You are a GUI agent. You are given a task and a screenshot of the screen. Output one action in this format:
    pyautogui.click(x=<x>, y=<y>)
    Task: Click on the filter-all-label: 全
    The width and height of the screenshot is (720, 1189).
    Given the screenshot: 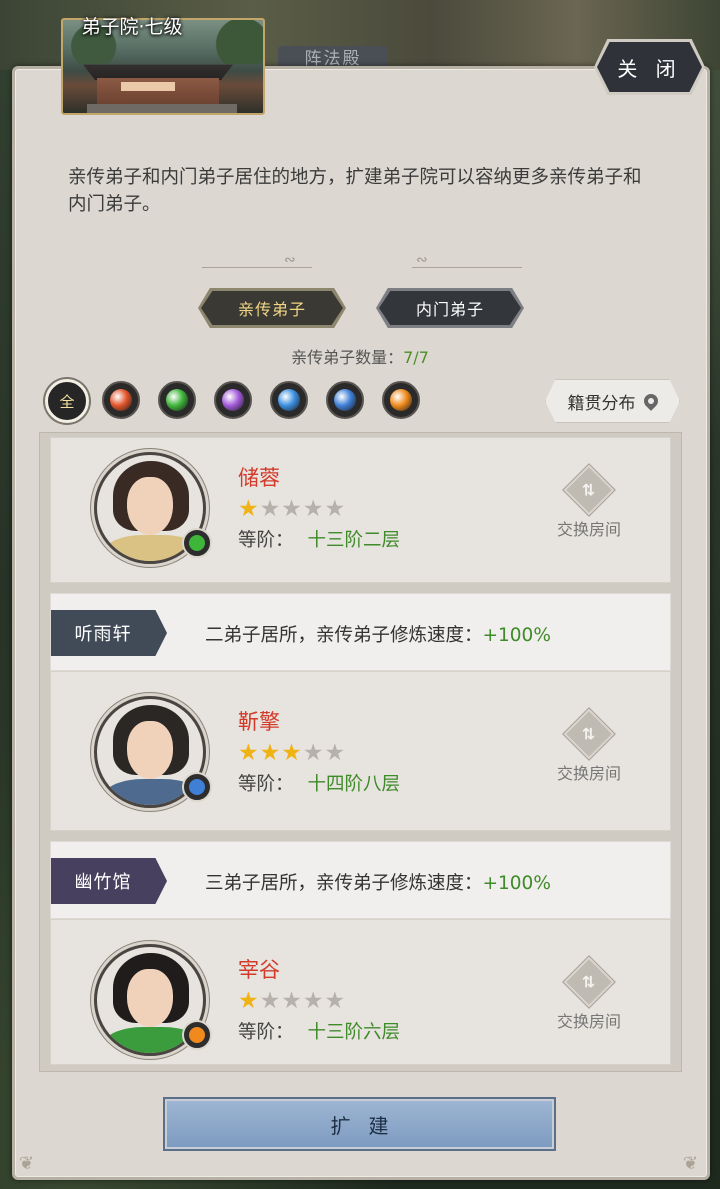 What is the action you would take?
    pyautogui.click(x=67, y=401)
    